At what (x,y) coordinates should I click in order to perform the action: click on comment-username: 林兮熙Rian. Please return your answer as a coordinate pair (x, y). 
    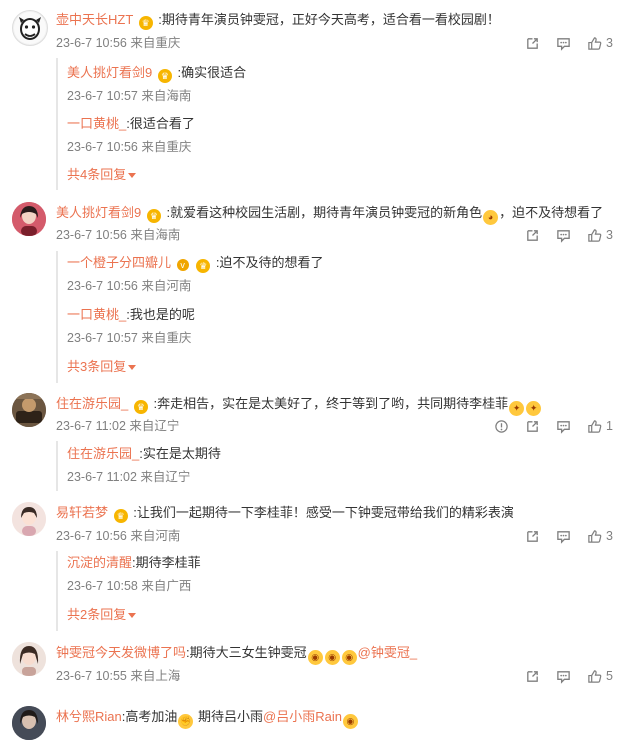
    Looking at the image, I should click on (89, 716).